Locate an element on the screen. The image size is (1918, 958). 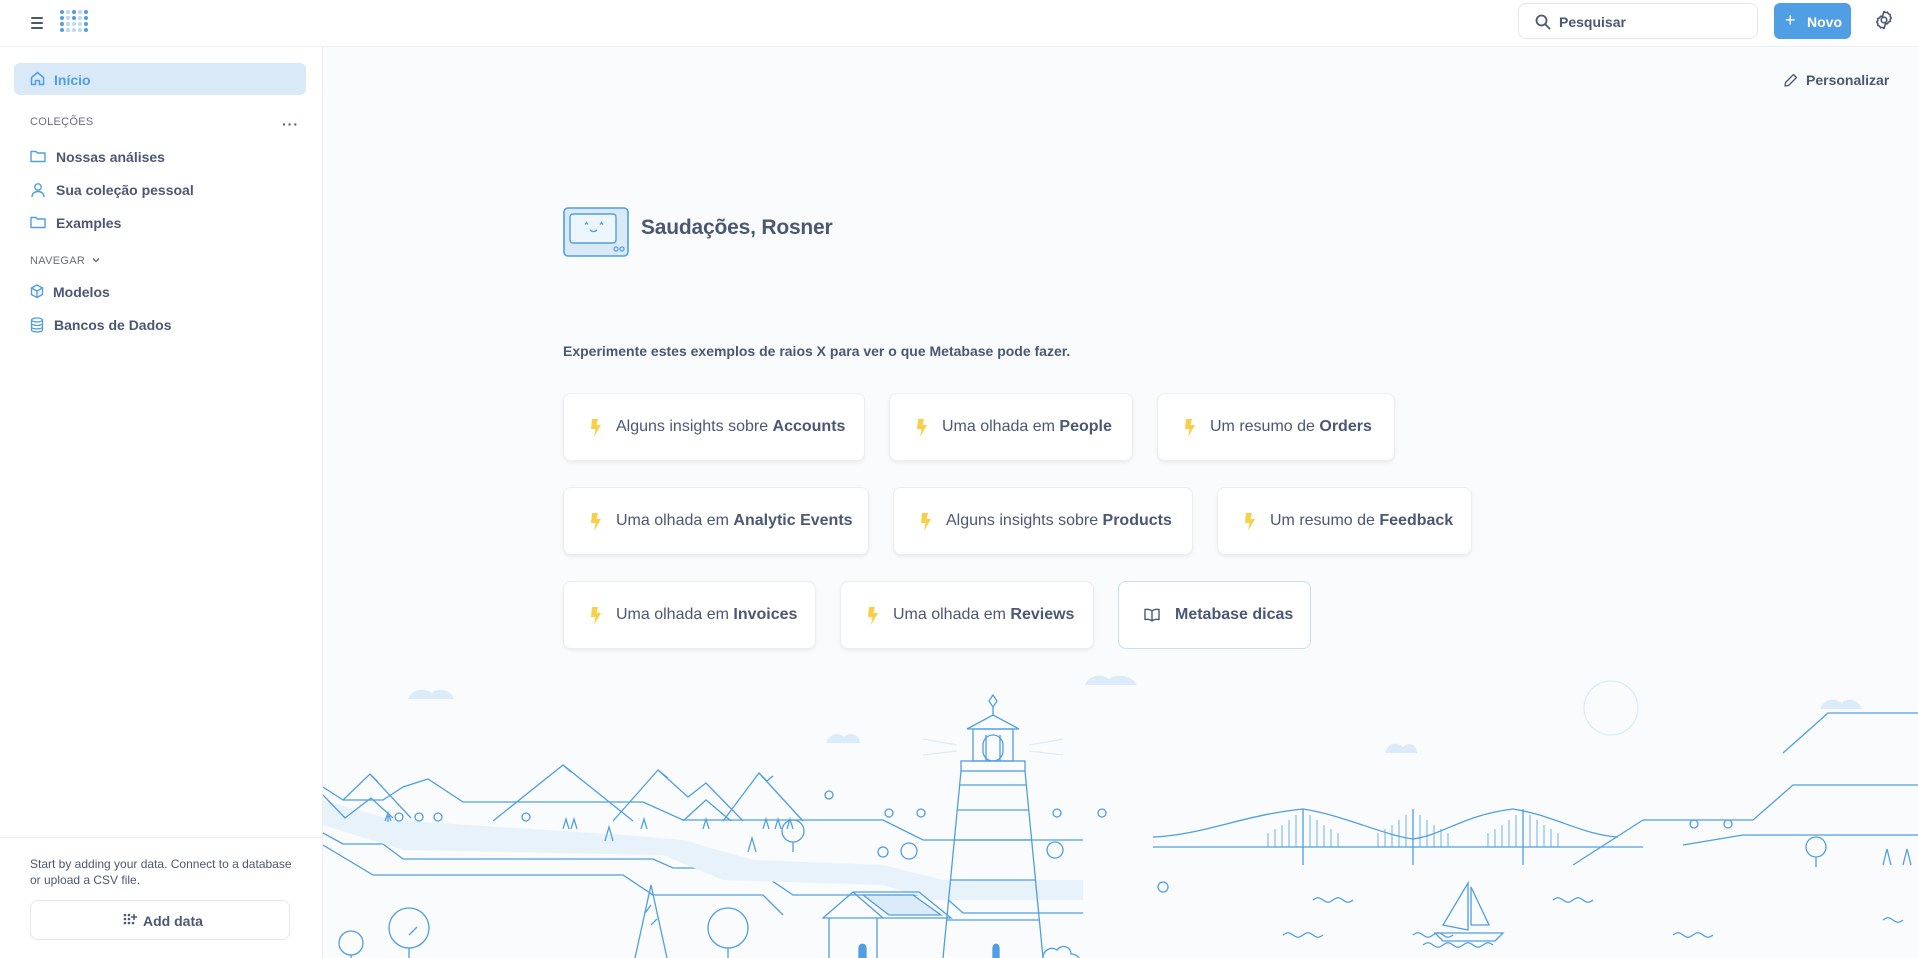
xray-card-analytic-events: Uma olhada em Analytic Events is located at coordinates (716, 521).